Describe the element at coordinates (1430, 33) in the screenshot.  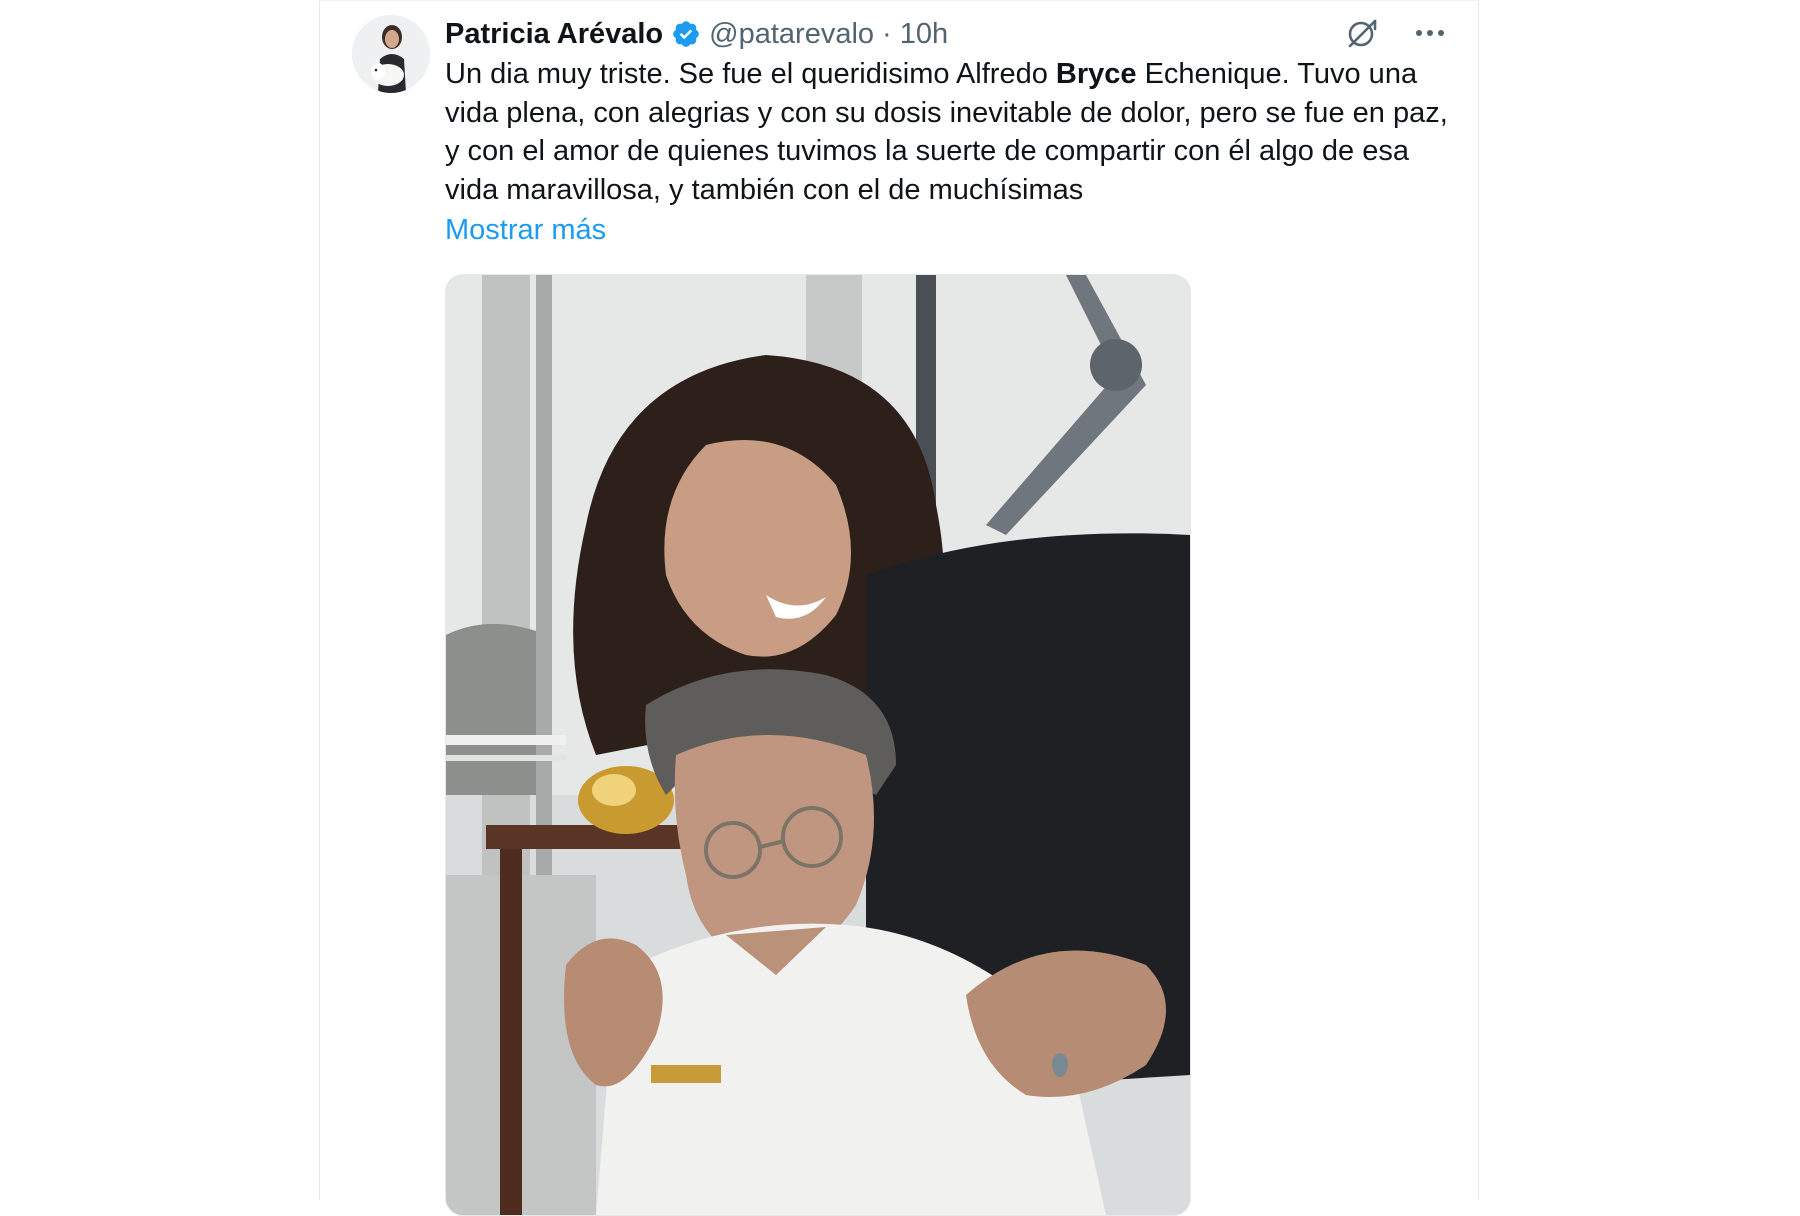
I see `more-options-icon` at that location.